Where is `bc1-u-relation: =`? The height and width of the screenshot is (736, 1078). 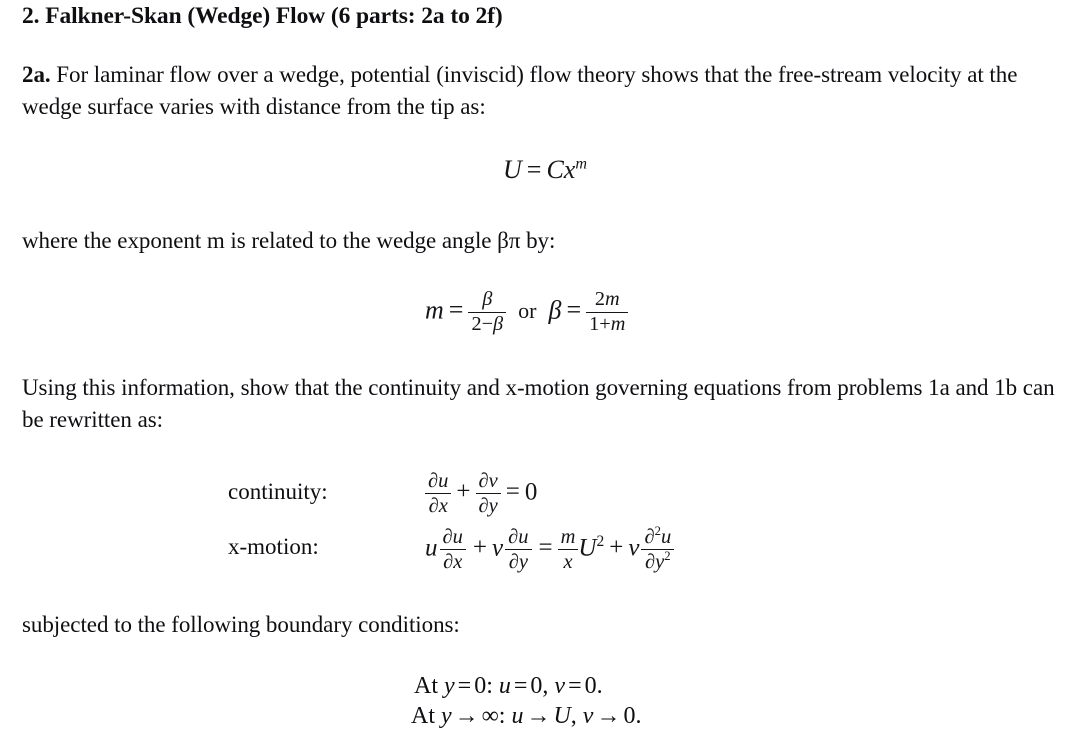 bc1-u-relation: = is located at coordinates (520, 686).